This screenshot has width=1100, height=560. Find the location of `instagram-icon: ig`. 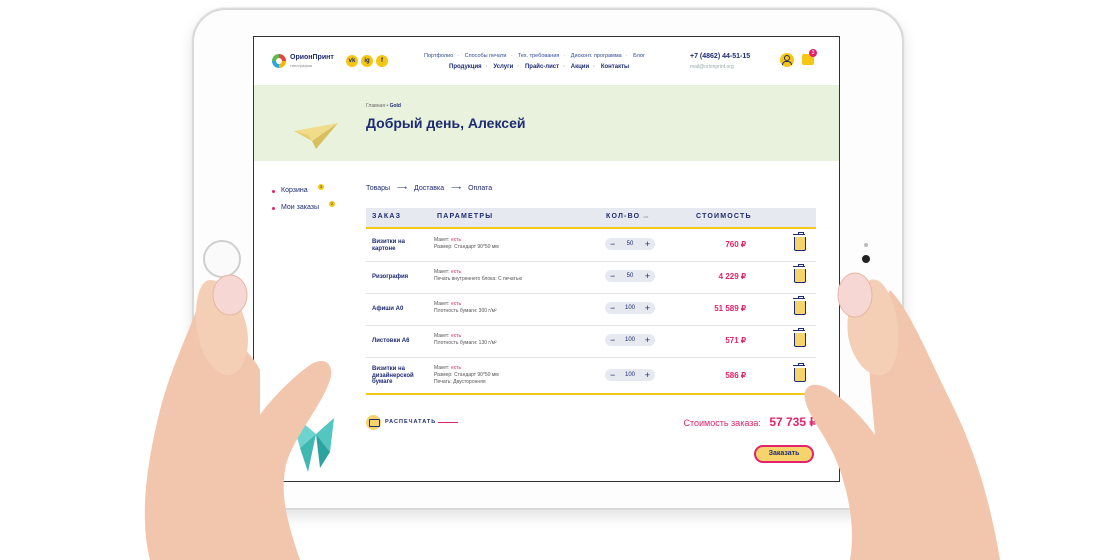

instagram-icon: ig is located at coordinates (367, 61).